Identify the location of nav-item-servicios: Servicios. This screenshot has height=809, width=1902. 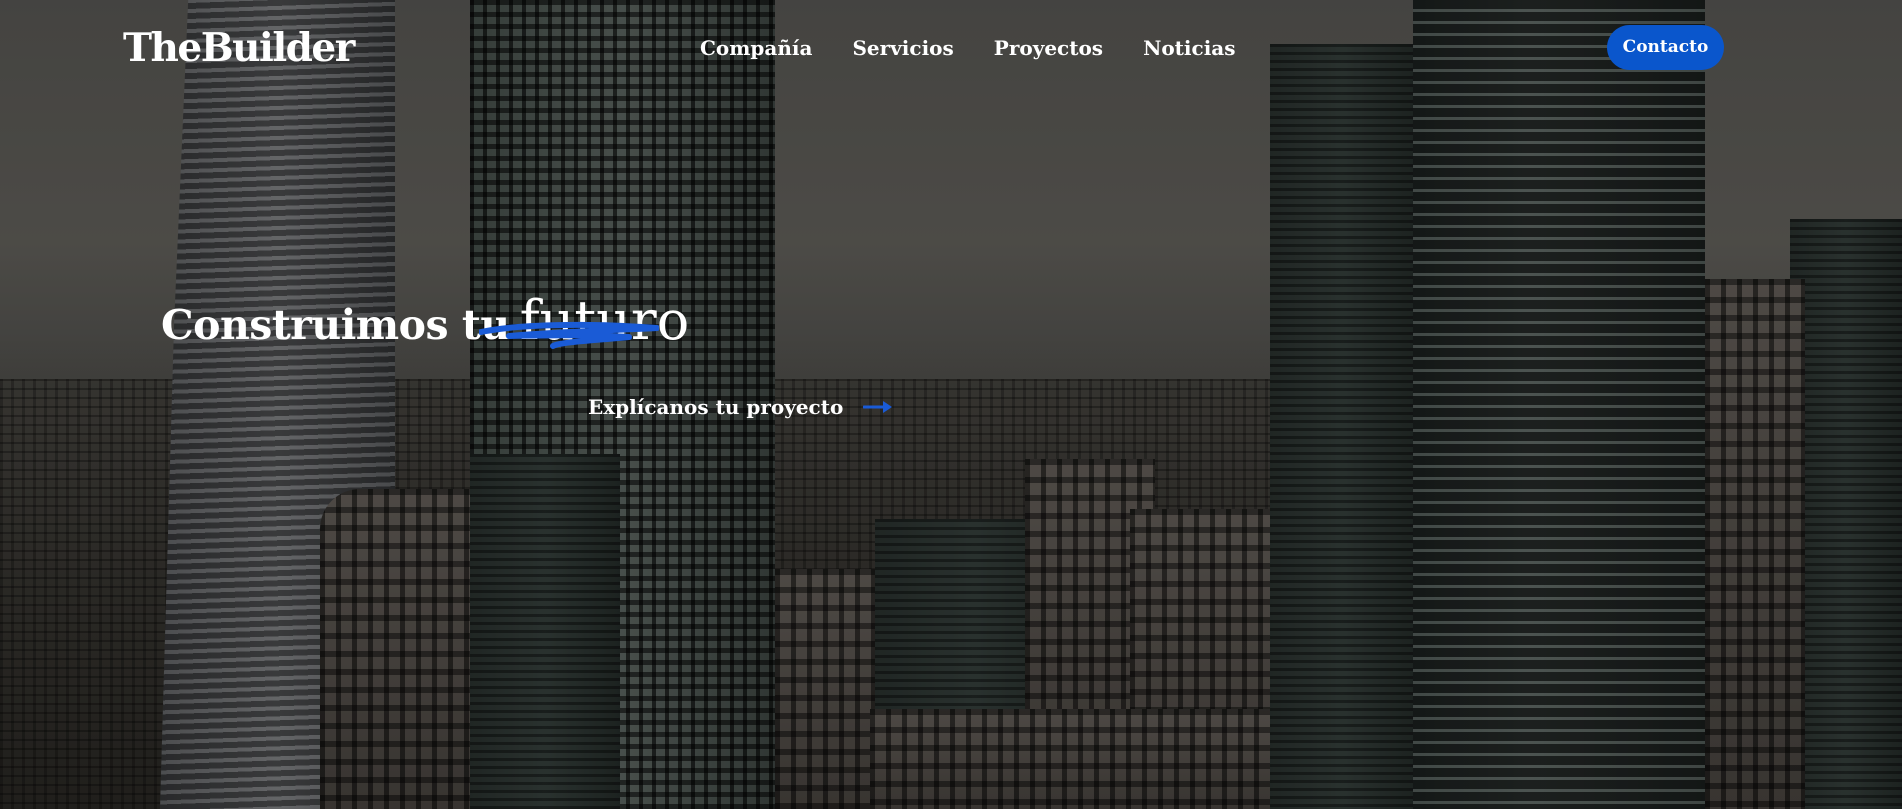
(902, 48).